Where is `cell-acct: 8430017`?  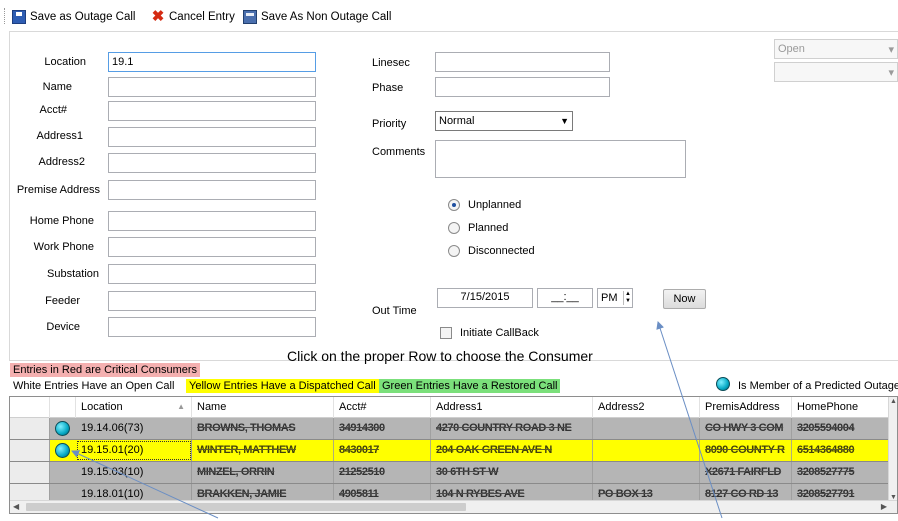 cell-acct: 8430017 is located at coordinates (382, 450).